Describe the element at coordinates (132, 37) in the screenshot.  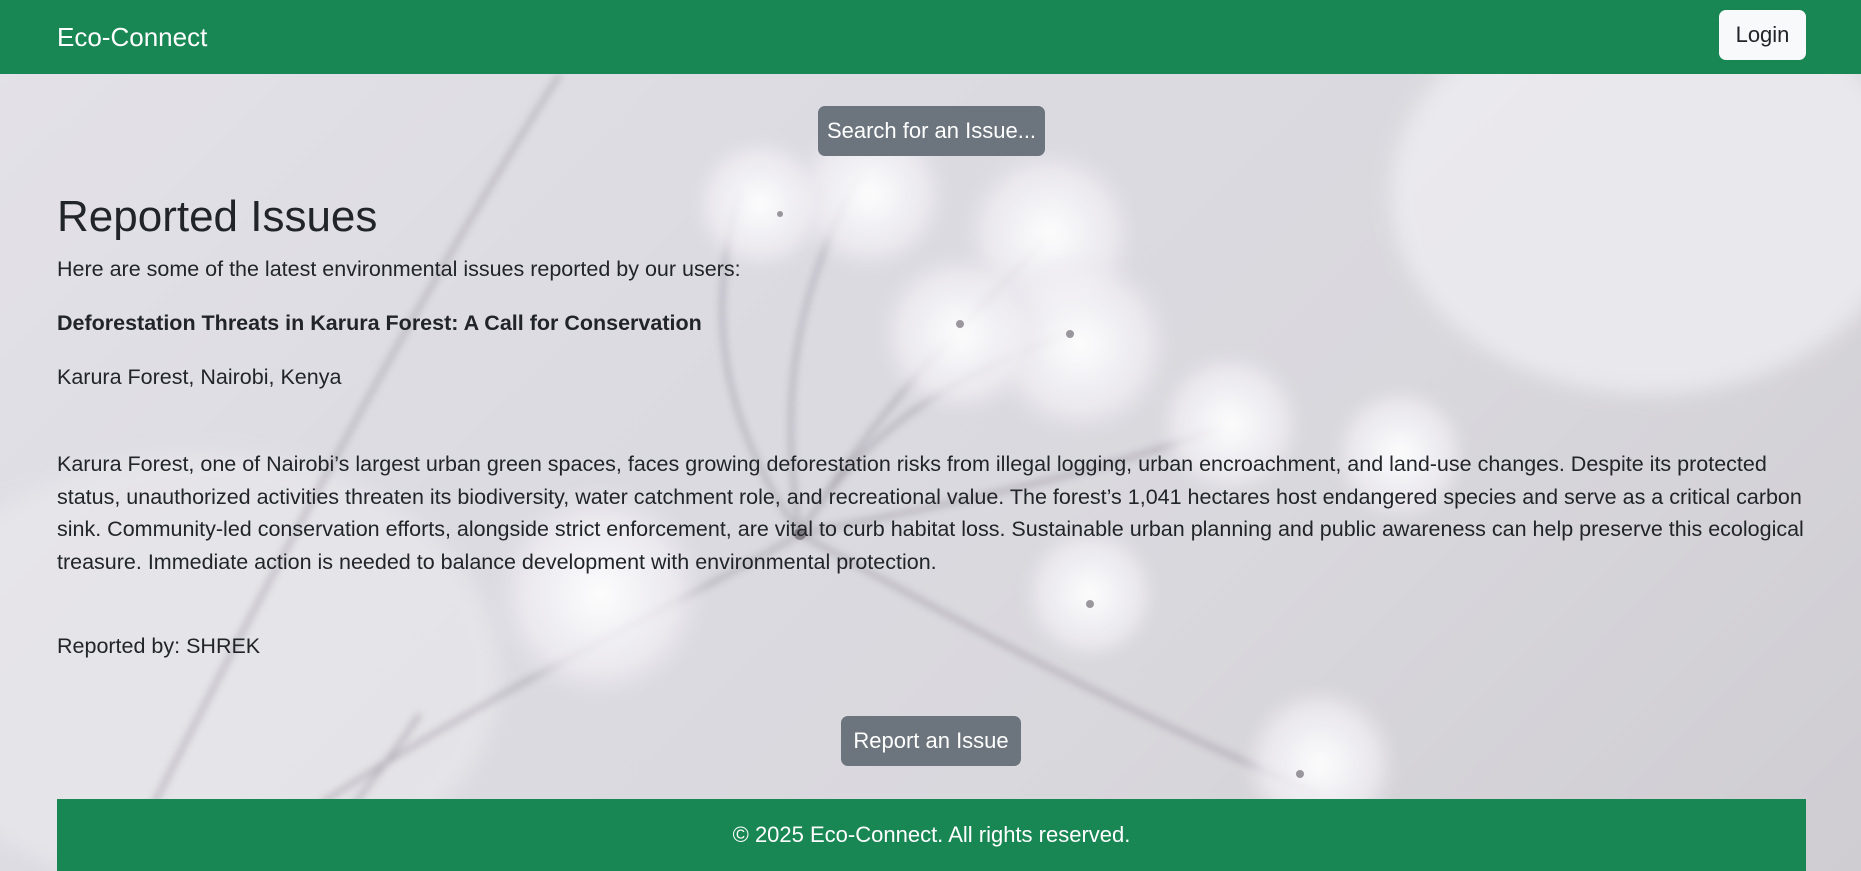
I see `brand-logo-text: Eco-Connect` at that location.